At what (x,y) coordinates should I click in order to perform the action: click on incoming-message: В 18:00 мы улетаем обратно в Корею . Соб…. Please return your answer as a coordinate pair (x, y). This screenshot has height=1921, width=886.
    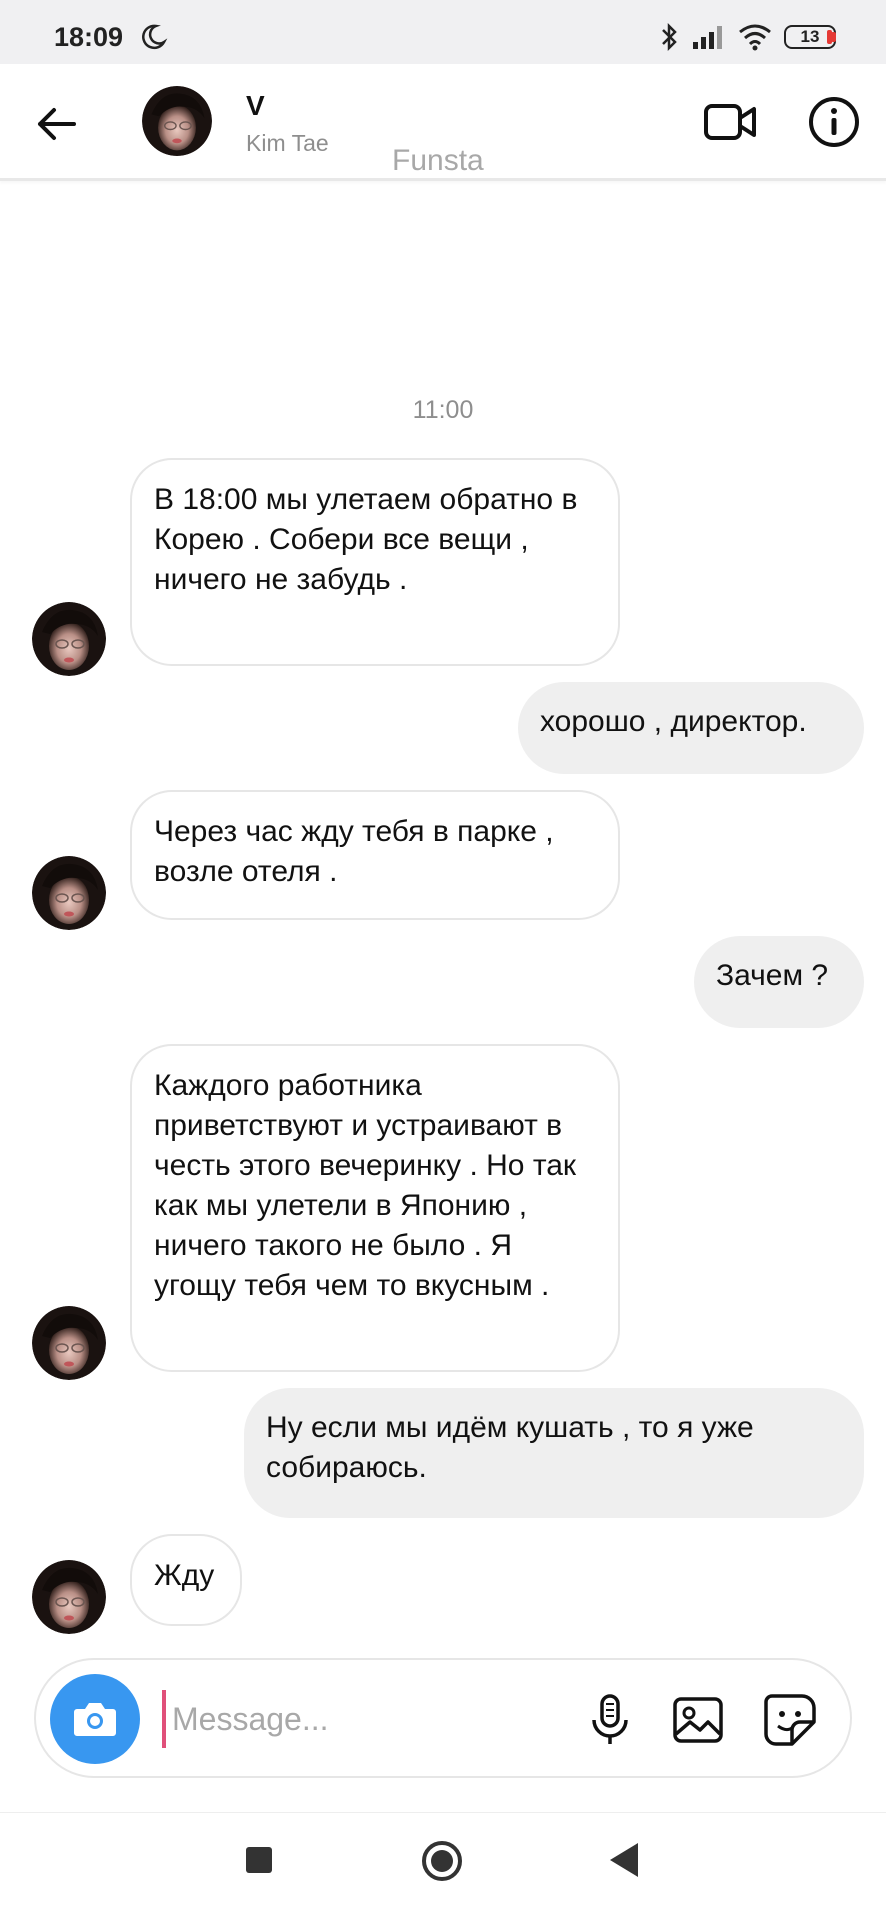
    Looking at the image, I should click on (375, 562).